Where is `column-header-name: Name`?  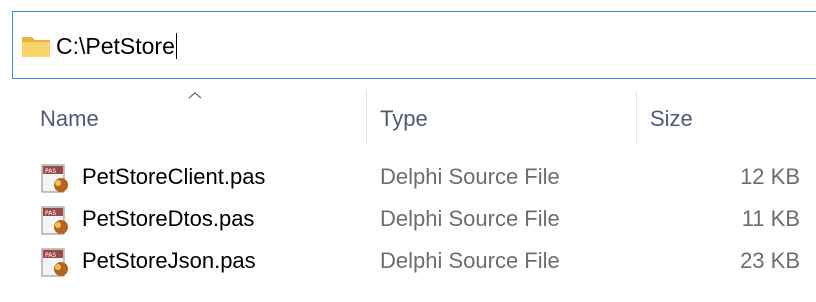 column-header-name: Name is located at coordinates (69, 119).